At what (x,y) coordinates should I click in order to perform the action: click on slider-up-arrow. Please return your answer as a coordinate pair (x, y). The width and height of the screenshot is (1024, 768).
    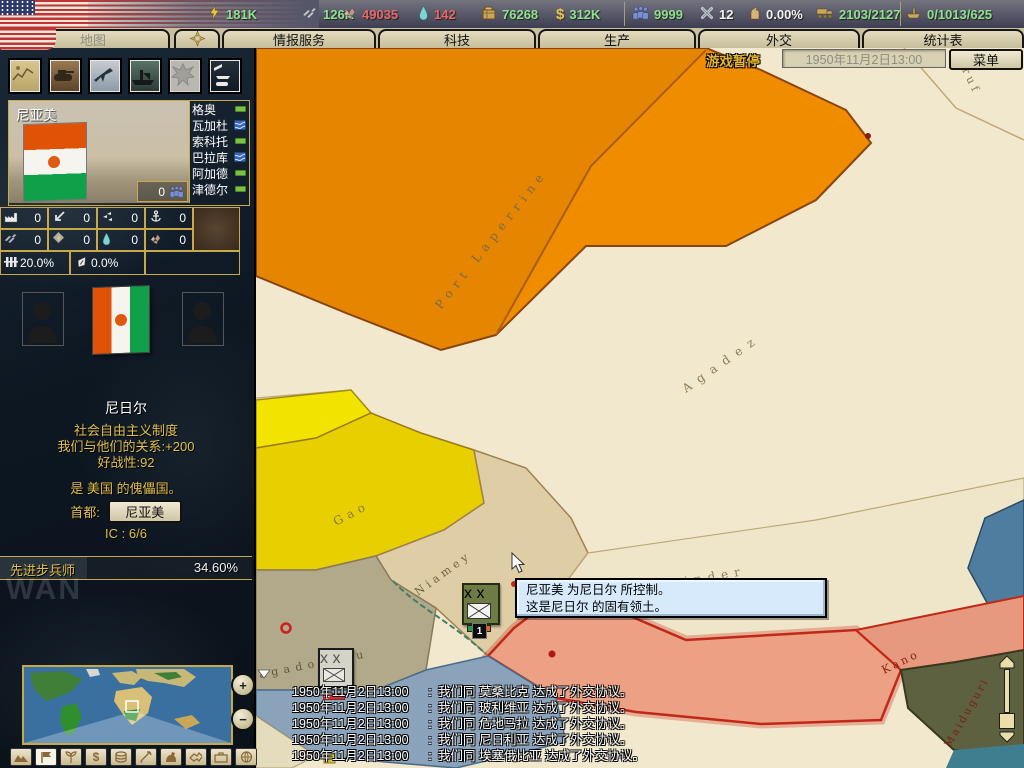
    Looking at the image, I should click on (1007, 662).